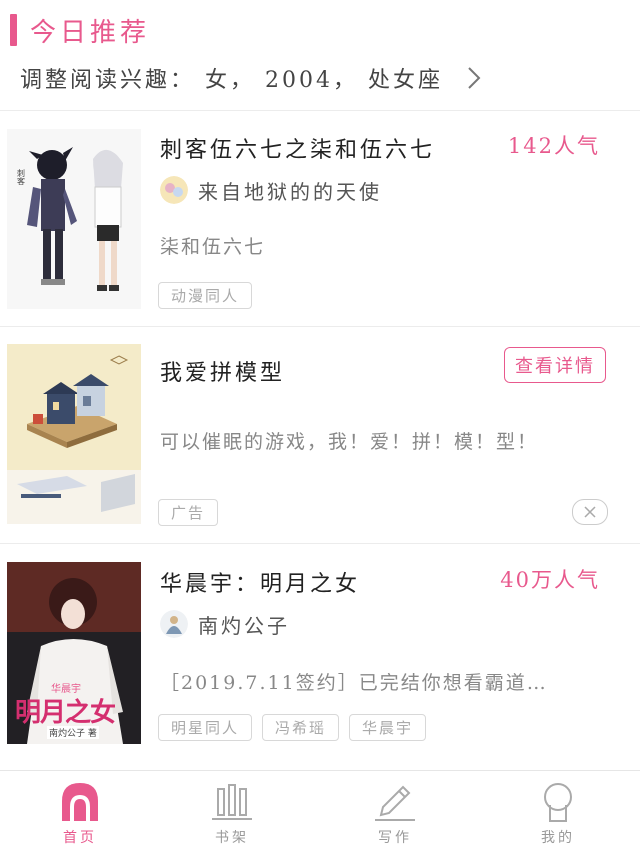  What do you see at coordinates (74, 653) in the screenshot?
I see `book-cover: 华晨宇 明月之女 南灼公子 著` at bounding box center [74, 653].